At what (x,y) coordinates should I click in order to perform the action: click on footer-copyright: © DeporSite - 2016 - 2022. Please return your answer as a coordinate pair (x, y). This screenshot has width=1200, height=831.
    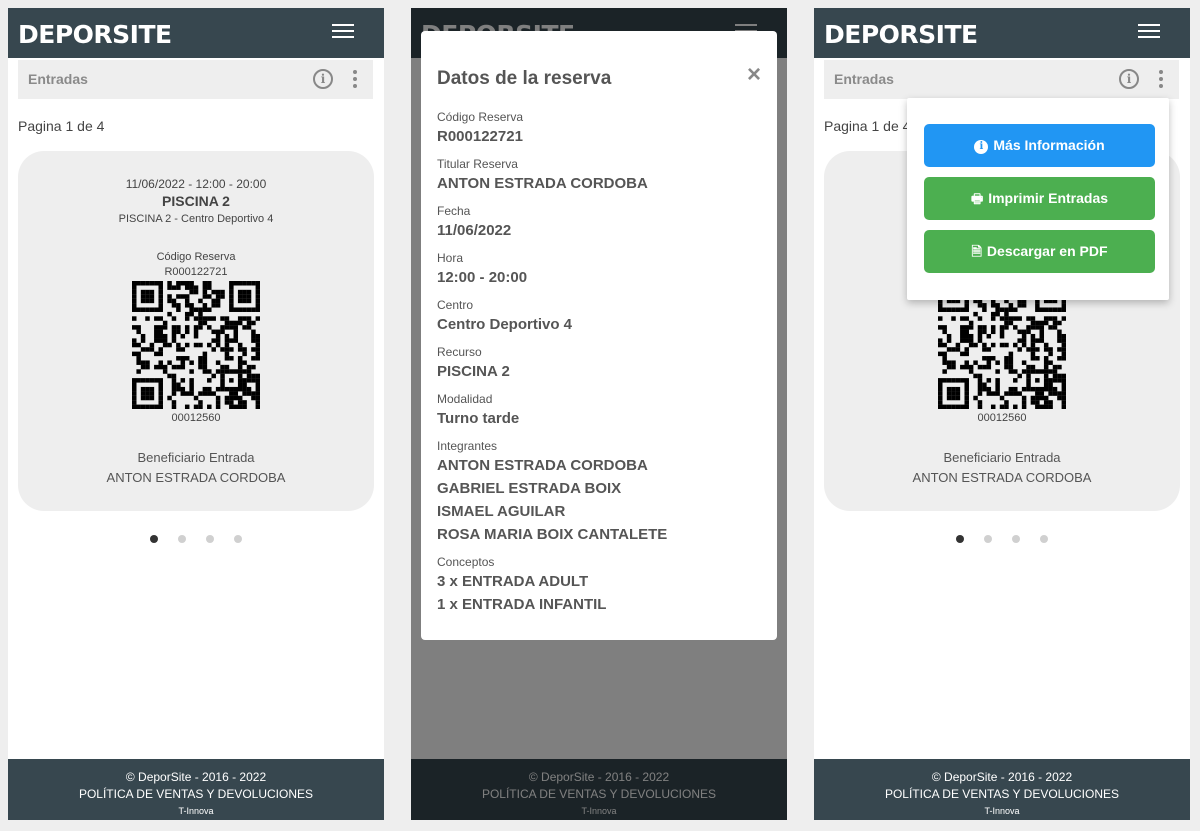
    Looking at the image, I should click on (196, 777).